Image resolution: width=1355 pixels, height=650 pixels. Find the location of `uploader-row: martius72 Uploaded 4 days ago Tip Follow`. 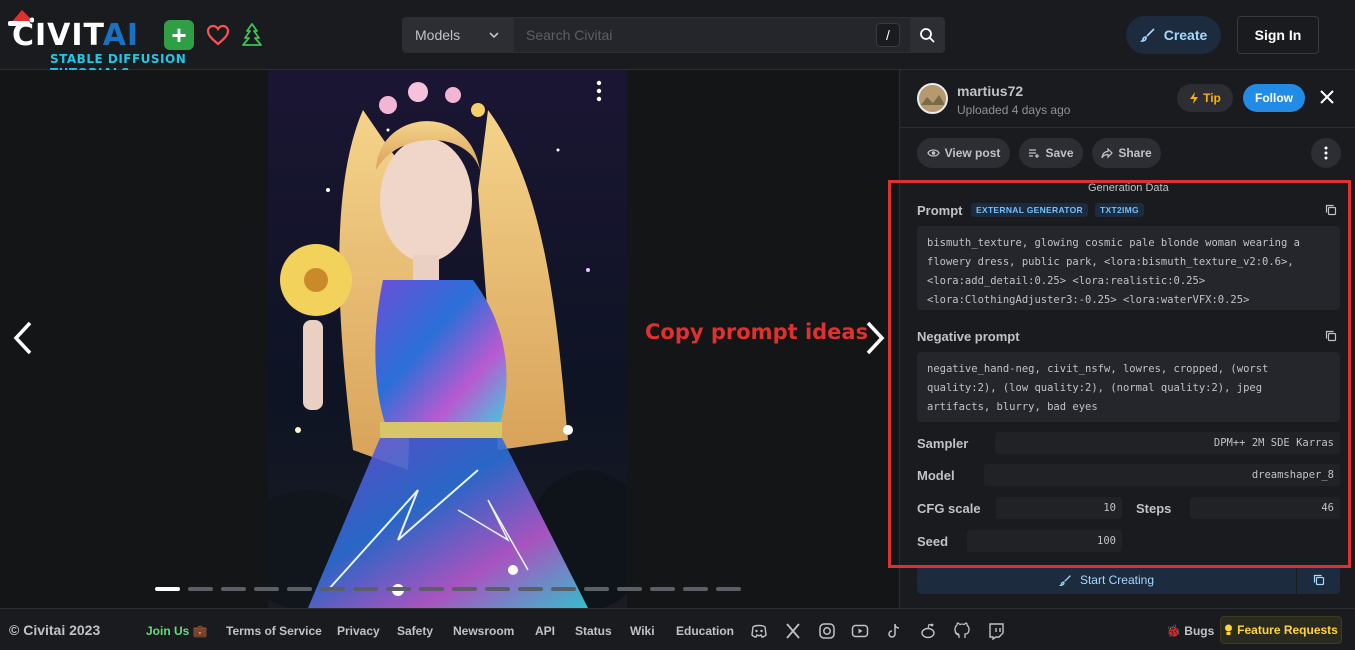

uploader-row: martius72 Uploaded 4 days ago Tip Follow is located at coordinates (1127, 99).